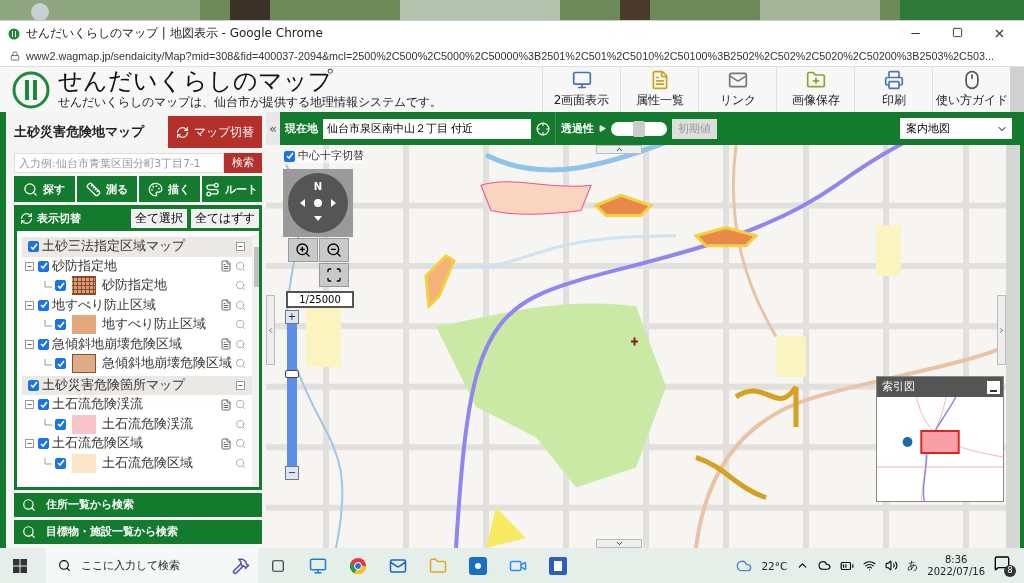 This screenshot has height=583, width=1024. I want to click on message-icon, so click(1002, 562).